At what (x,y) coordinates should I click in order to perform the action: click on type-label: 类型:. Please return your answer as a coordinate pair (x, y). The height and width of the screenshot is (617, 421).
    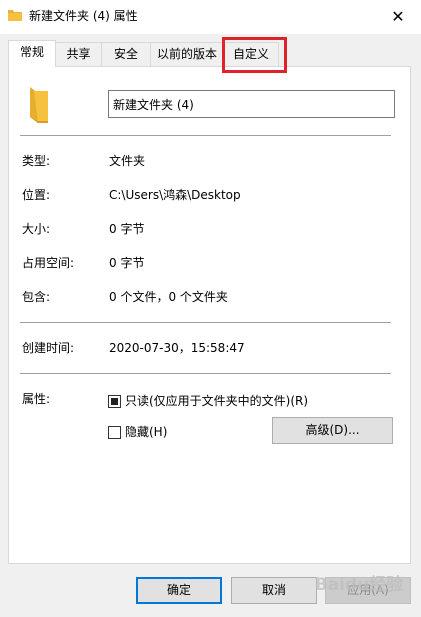
    Looking at the image, I should click on (36, 161).